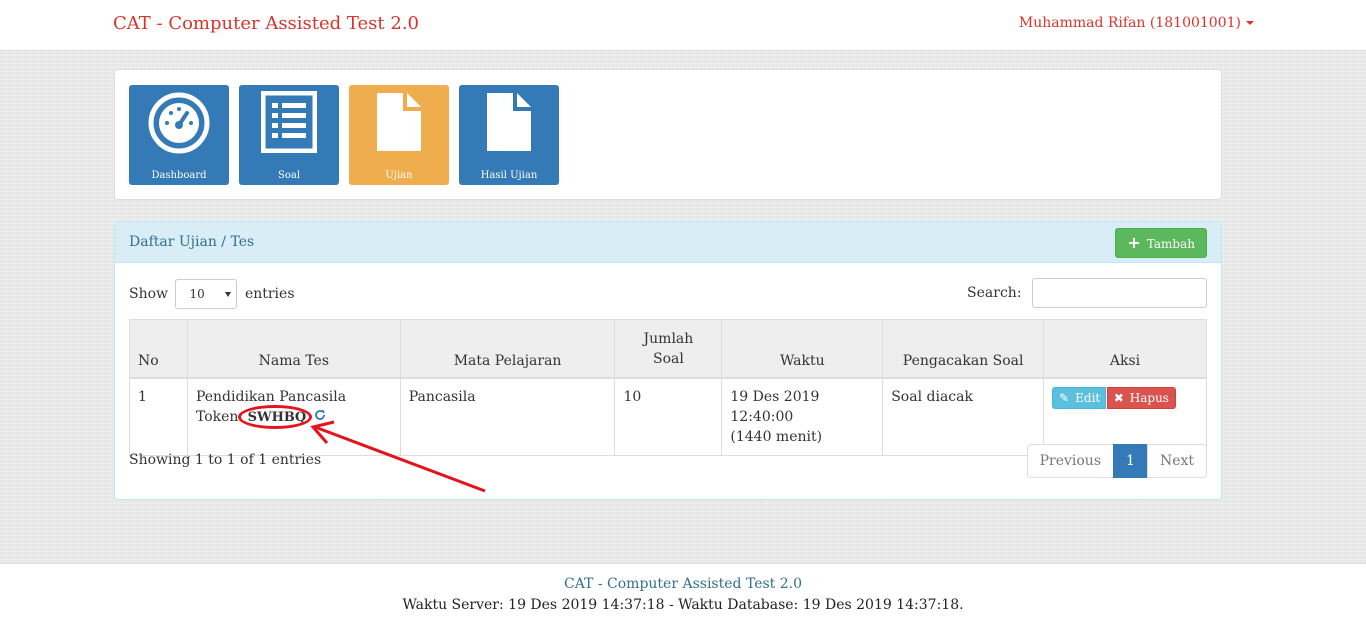  I want to click on tile-dashboard-label: Dashboard, so click(179, 175).